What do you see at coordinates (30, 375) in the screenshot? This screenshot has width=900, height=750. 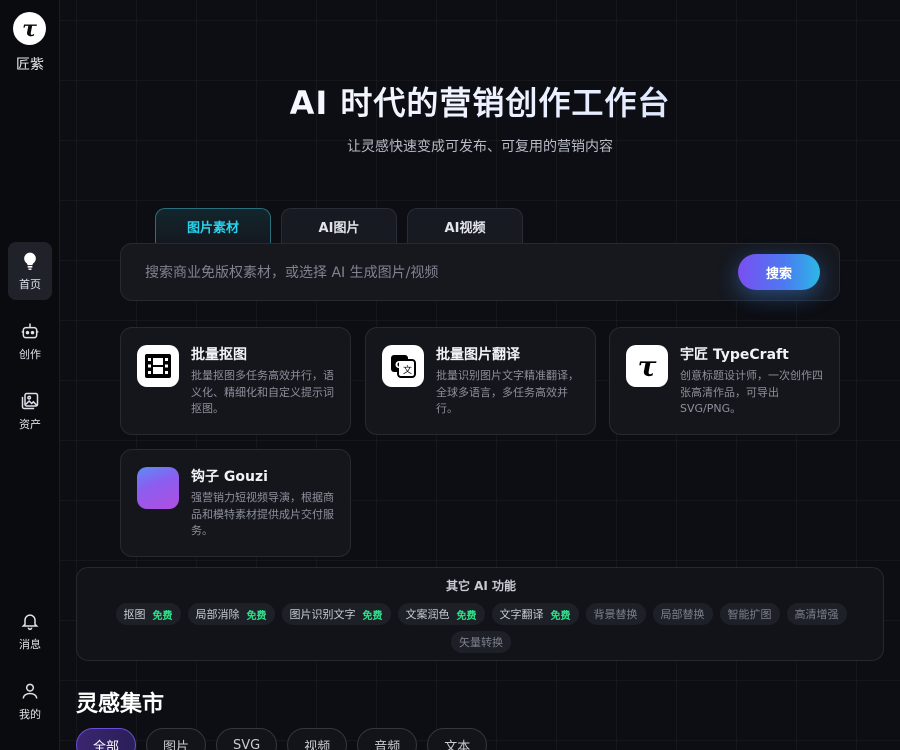 I see `sidebar: τ 匠紫 首页 创作 资产 消息 我的` at bounding box center [30, 375].